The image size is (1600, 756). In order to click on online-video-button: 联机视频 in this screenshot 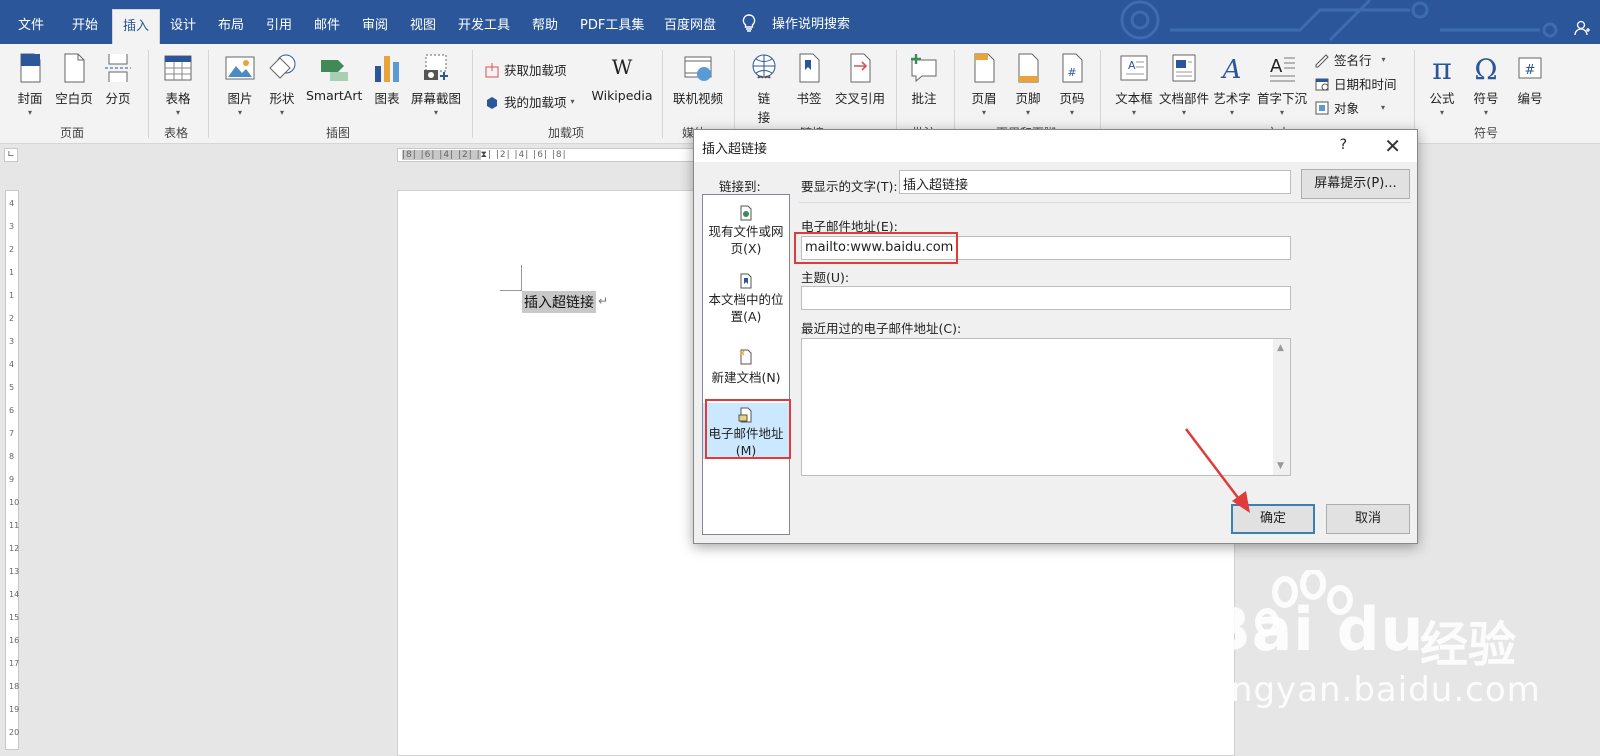, I will do `click(698, 79)`.